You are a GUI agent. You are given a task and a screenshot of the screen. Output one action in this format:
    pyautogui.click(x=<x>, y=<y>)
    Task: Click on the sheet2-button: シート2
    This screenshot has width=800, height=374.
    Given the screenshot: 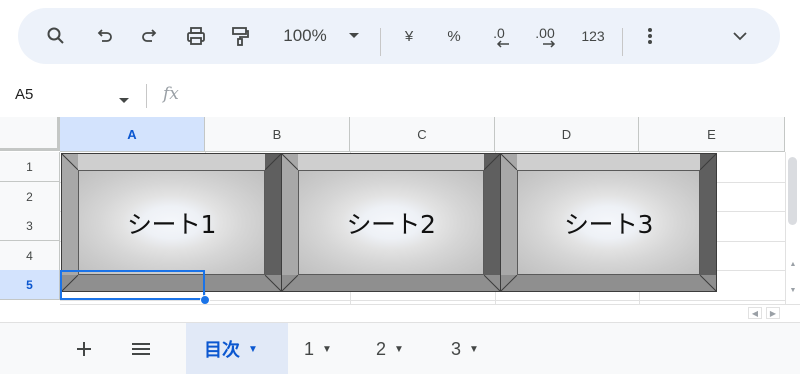 What is the action you would take?
    pyautogui.click(x=391, y=222)
    